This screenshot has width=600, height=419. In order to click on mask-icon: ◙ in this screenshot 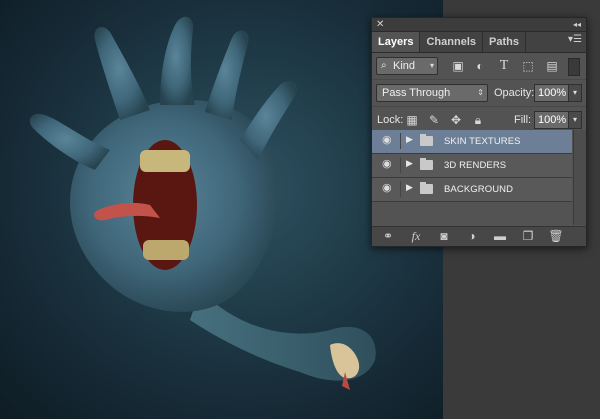, I will do `click(444, 236)`.